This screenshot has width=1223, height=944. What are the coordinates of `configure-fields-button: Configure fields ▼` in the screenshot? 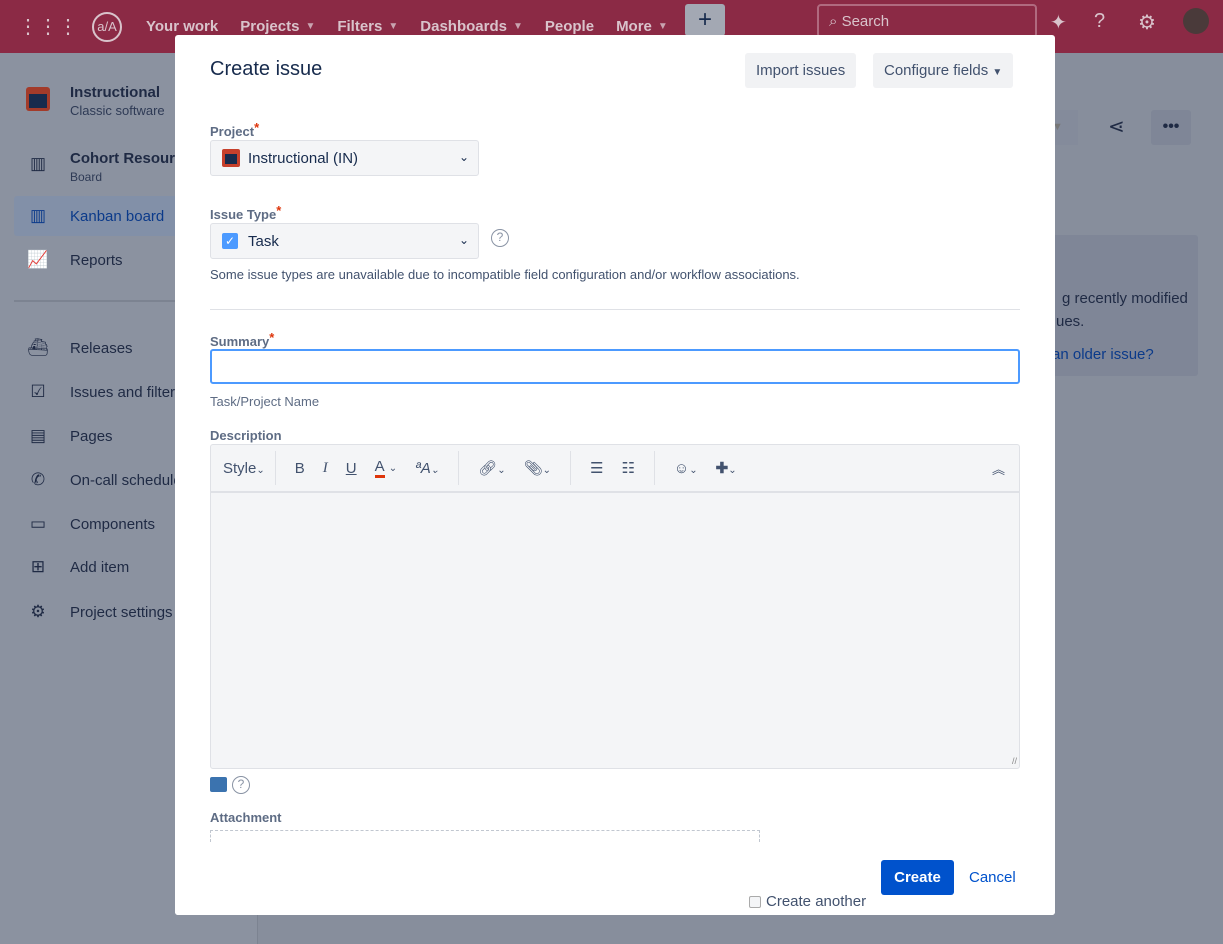 It's located at (943, 70).